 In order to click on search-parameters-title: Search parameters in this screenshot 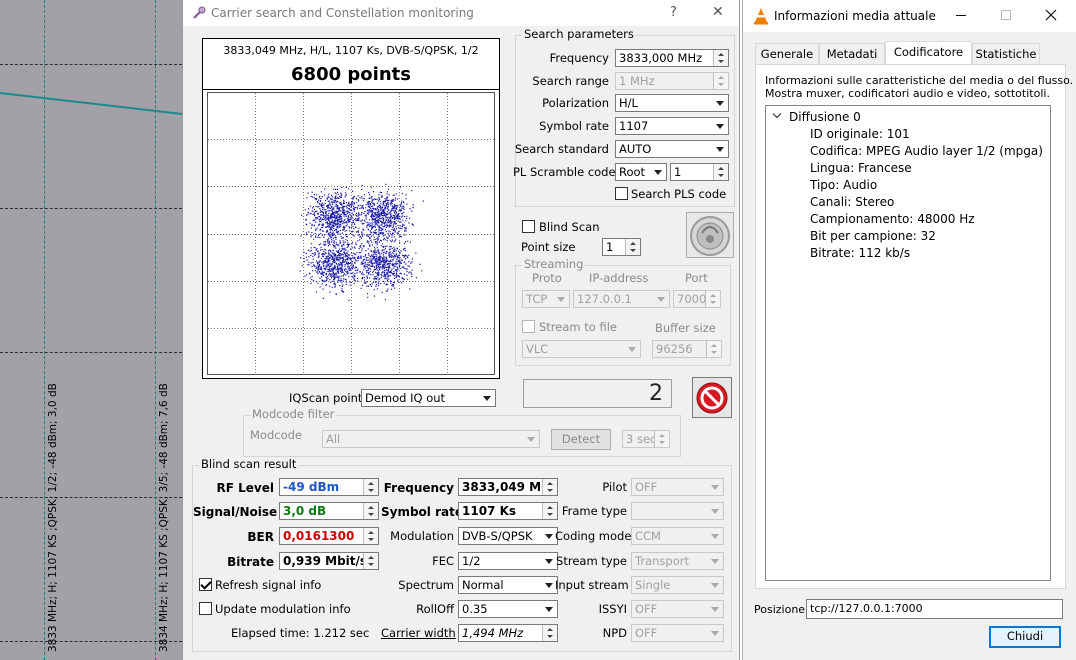, I will do `click(579, 34)`.